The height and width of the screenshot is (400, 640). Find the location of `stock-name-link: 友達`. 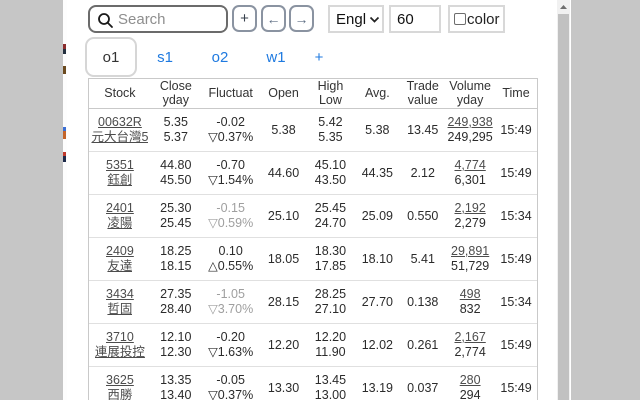

stock-name-link: 友達 is located at coordinates (119, 266).